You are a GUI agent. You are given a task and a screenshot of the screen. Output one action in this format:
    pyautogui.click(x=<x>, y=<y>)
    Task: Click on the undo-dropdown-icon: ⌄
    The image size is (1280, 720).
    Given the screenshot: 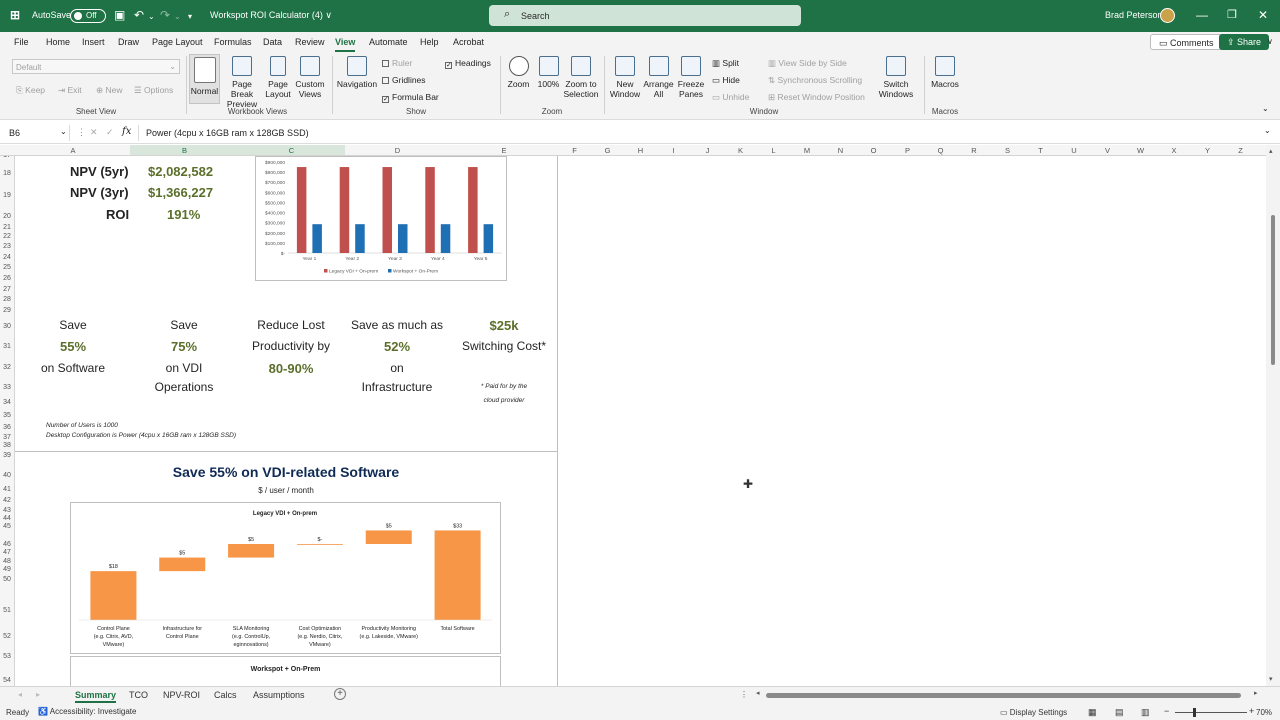 What is the action you would take?
    pyautogui.click(x=151, y=17)
    